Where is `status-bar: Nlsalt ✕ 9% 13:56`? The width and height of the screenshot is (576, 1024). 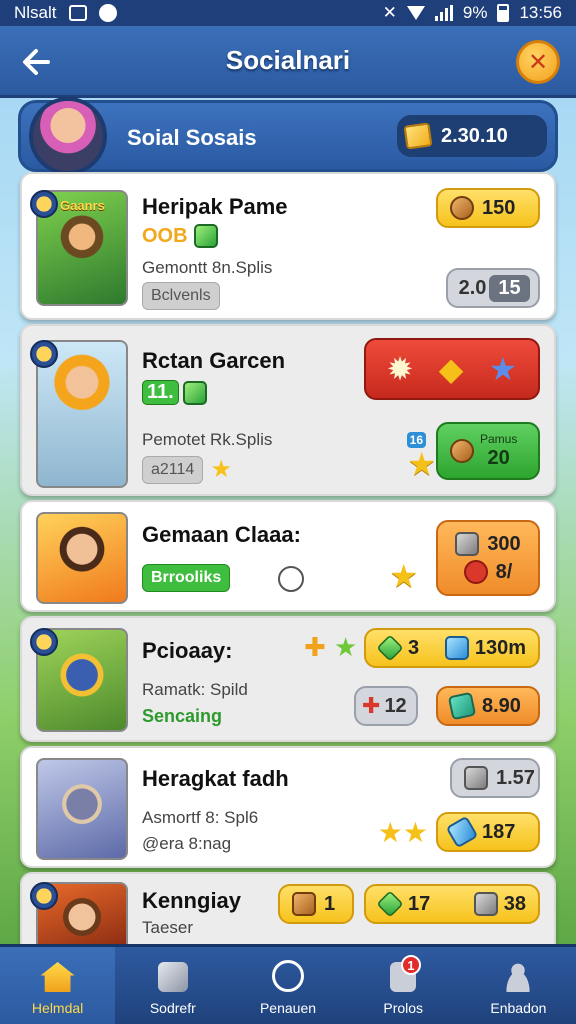 status-bar: Nlsalt ✕ 9% 13:56 is located at coordinates (288, 13).